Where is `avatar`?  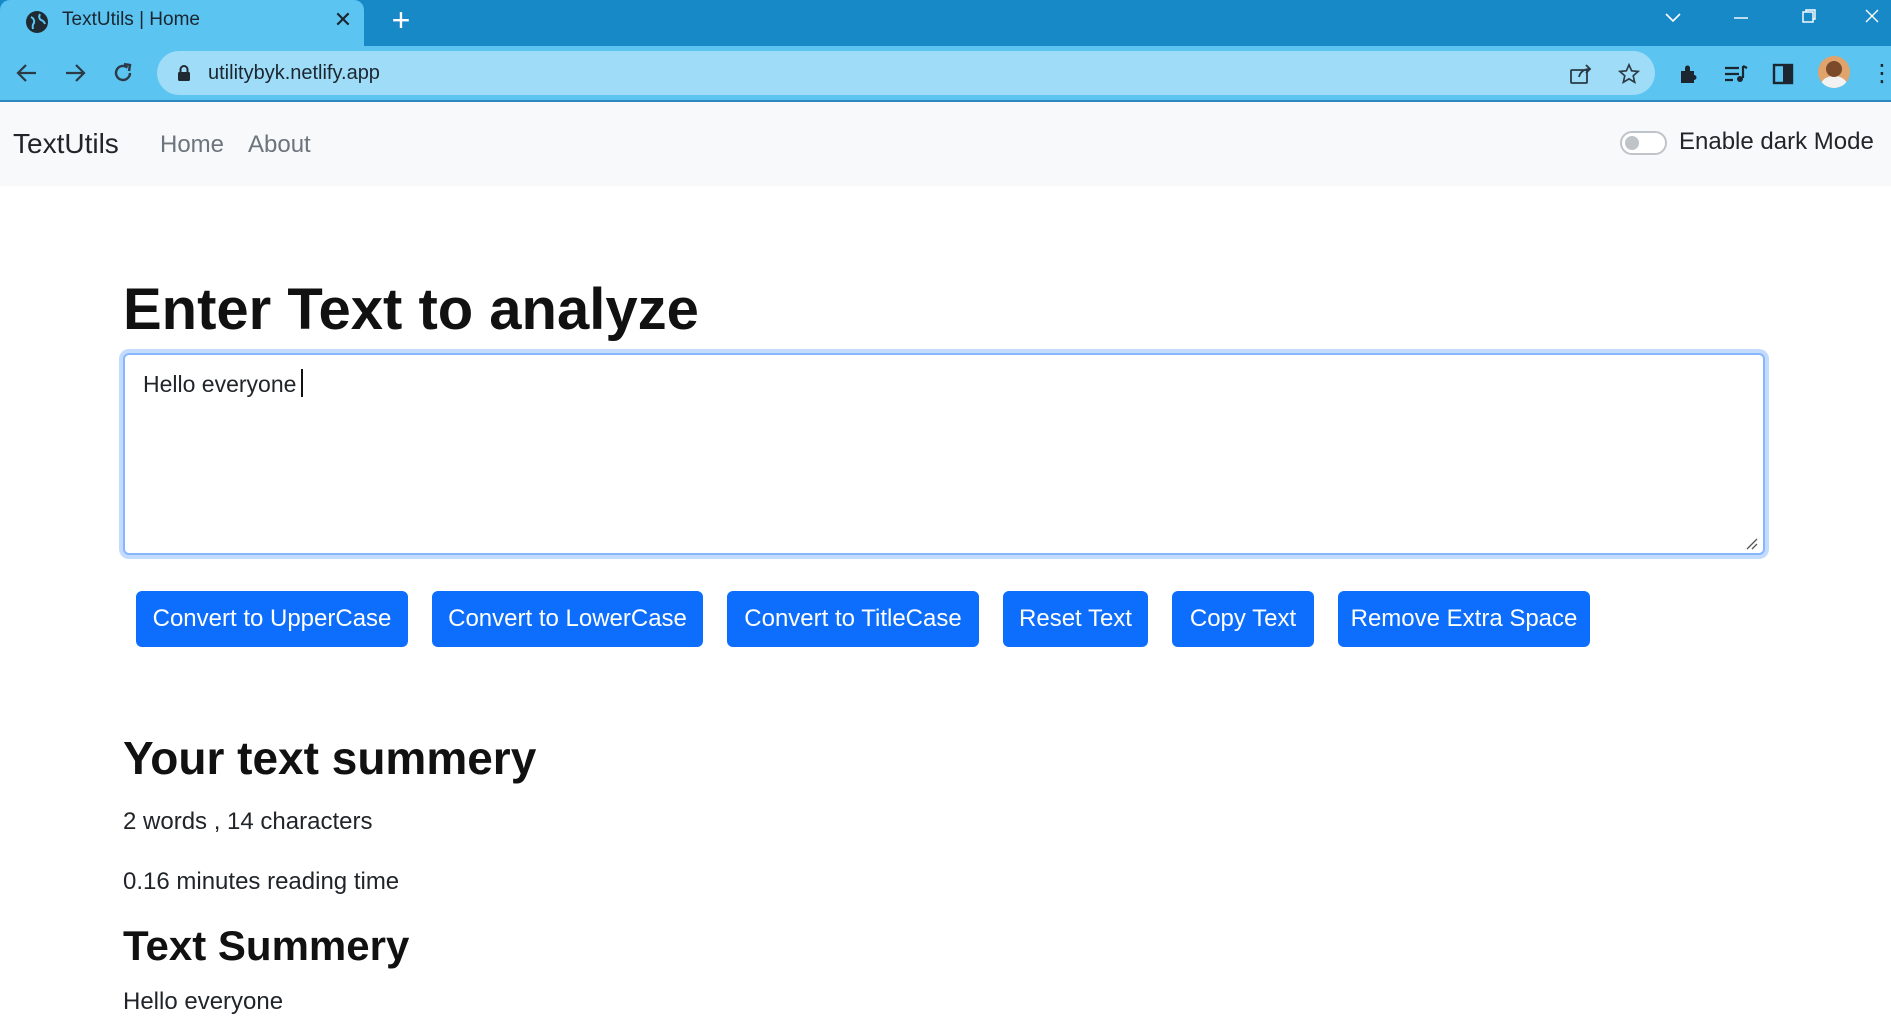 avatar is located at coordinates (1834, 72).